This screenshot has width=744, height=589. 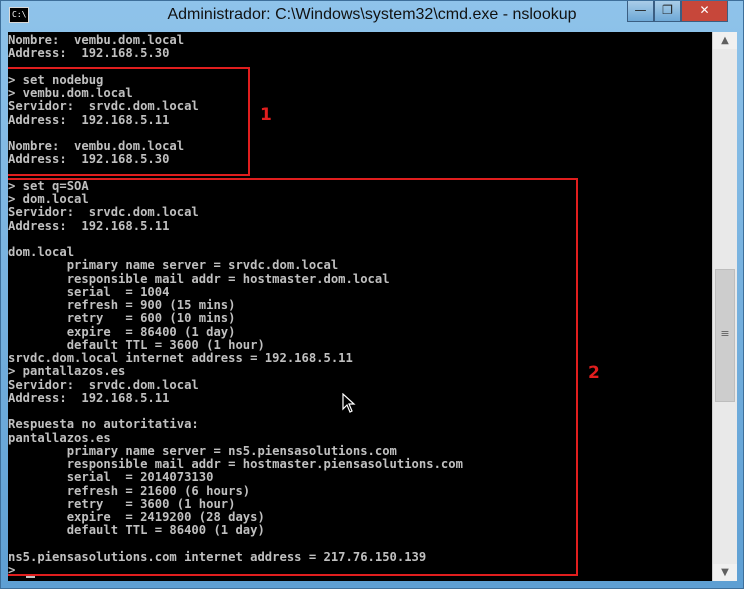 What do you see at coordinates (725, 335) in the screenshot?
I see `scrollbar-thumb: ≡` at bounding box center [725, 335].